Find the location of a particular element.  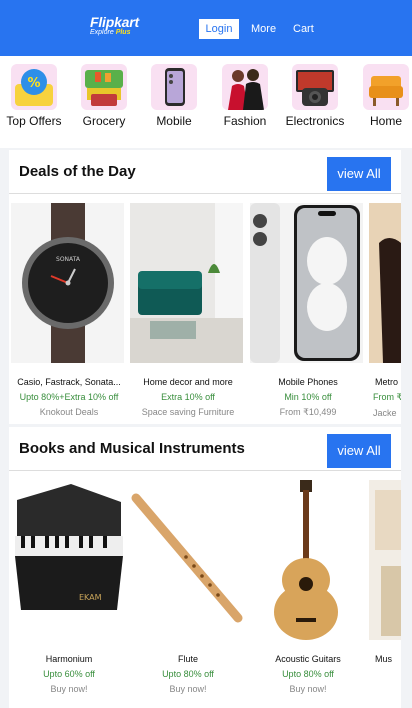

product-name: Acoustic Guitars is located at coordinates (308, 659).